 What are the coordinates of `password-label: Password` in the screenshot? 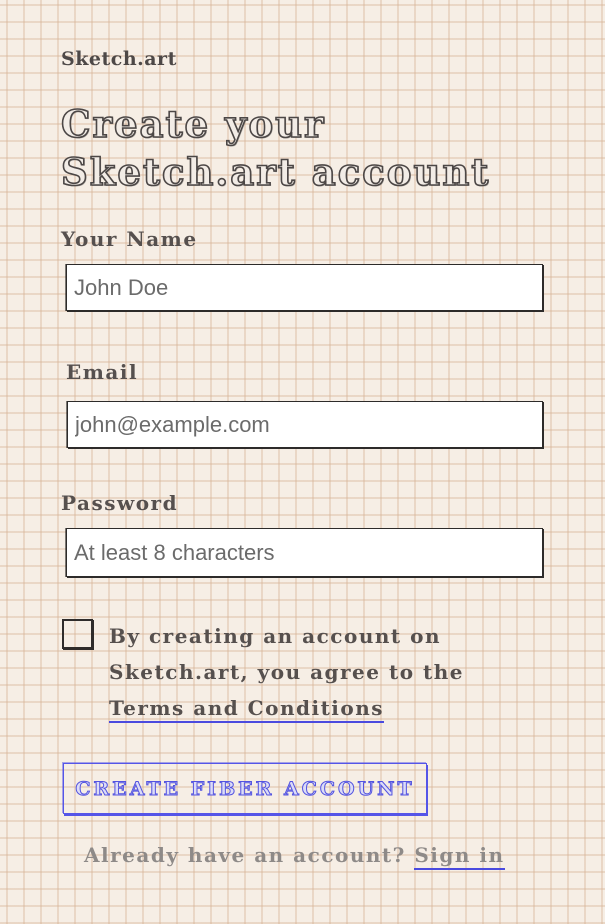 It's located at (120, 503).